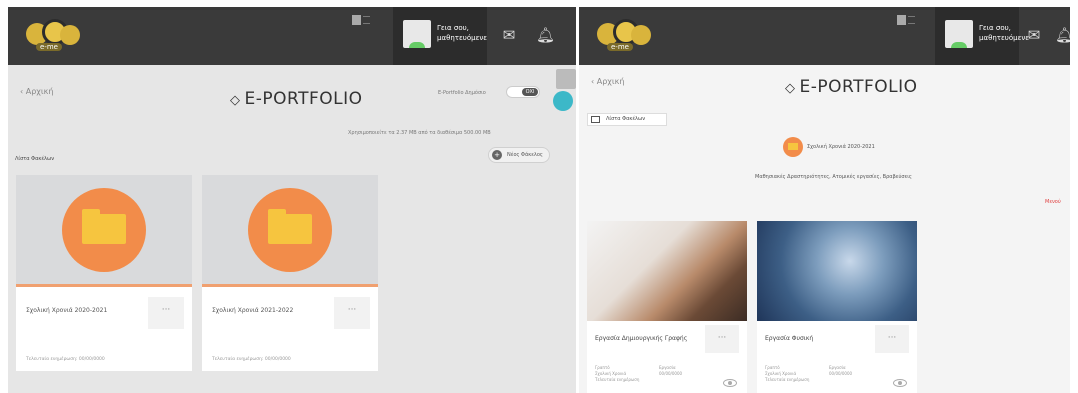  What do you see at coordinates (462, 93) in the screenshot?
I see `public-label: E-Portfolio Δημόσιο` at bounding box center [462, 93].